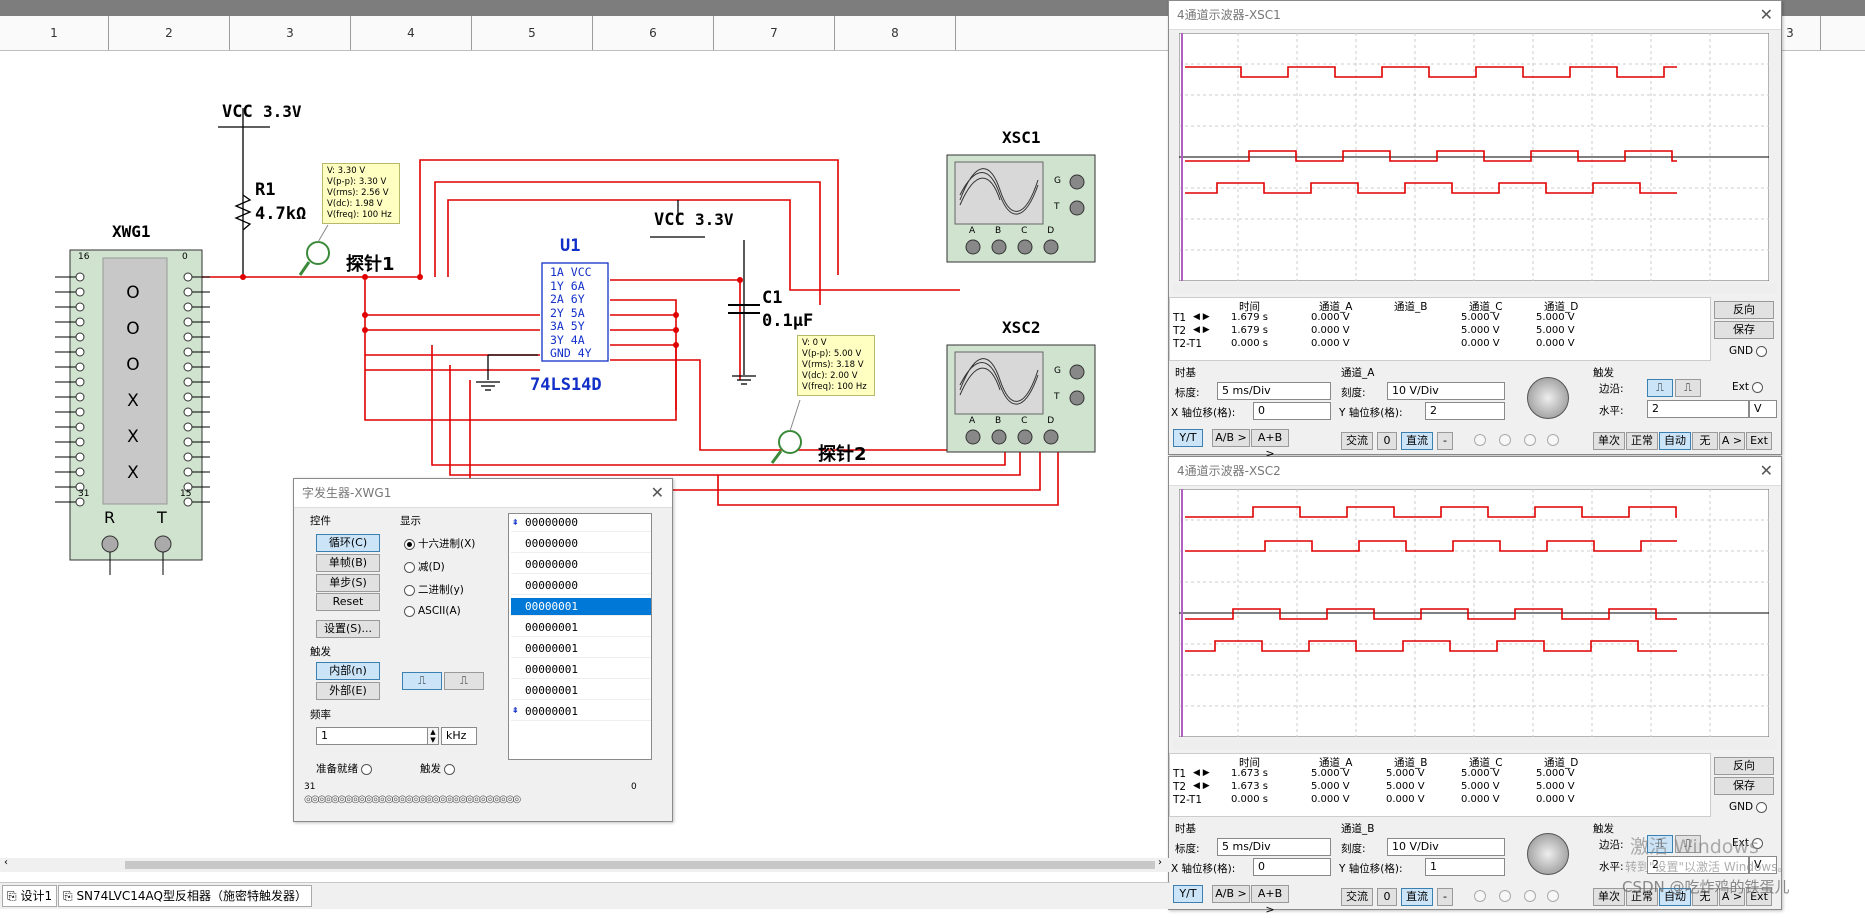 This screenshot has width=1865, height=918. What do you see at coordinates (1763, 409) in the screenshot?
I see `trigger-unit-select: V` at bounding box center [1763, 409].